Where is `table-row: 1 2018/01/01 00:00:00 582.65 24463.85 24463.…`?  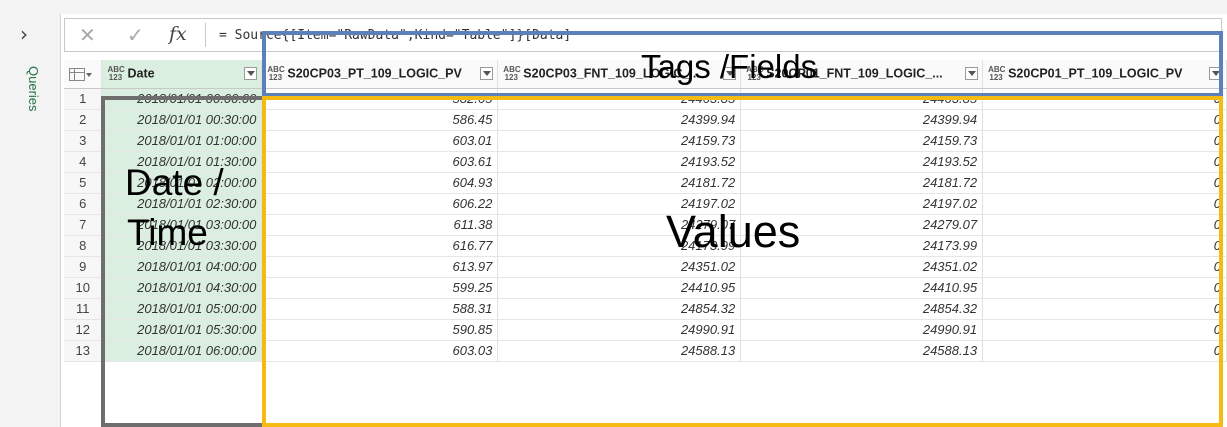
table-row: 1 2018/01/01 00:00:00 582.65 24463.85 24463.… is located at coordinates (645, 99).